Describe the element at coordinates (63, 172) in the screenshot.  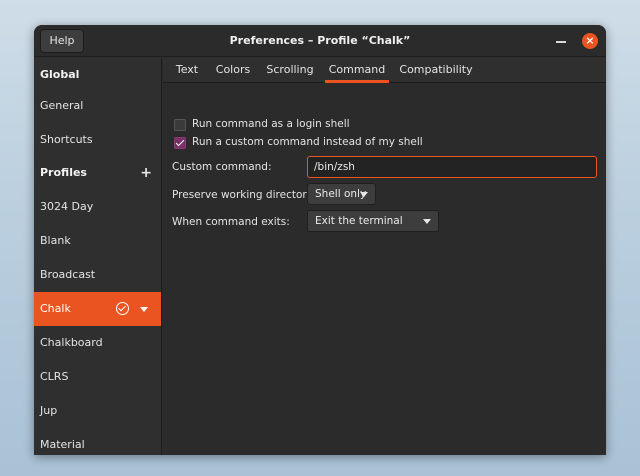
I see `profiles-header-label: Profiles` at that location.